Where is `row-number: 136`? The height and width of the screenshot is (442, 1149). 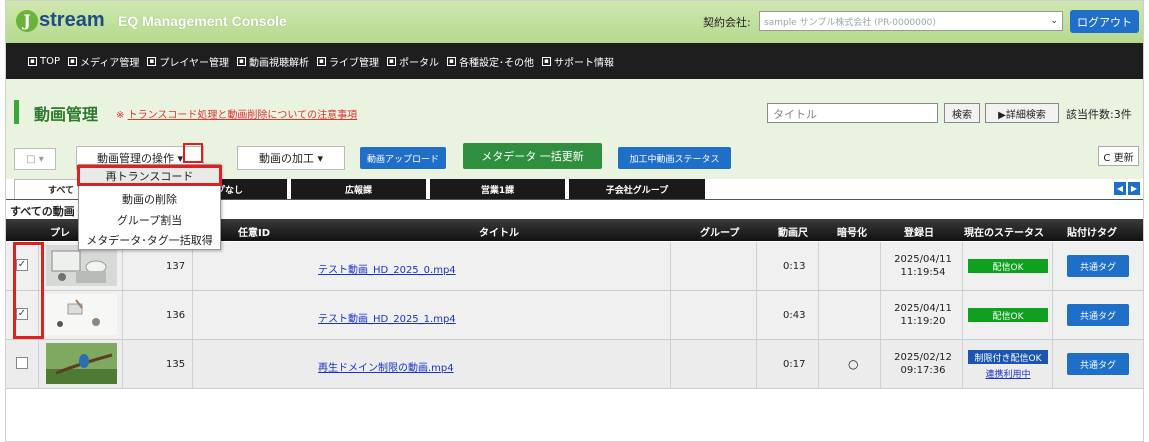
row-number: 136 is located at coordinates (176, 315).